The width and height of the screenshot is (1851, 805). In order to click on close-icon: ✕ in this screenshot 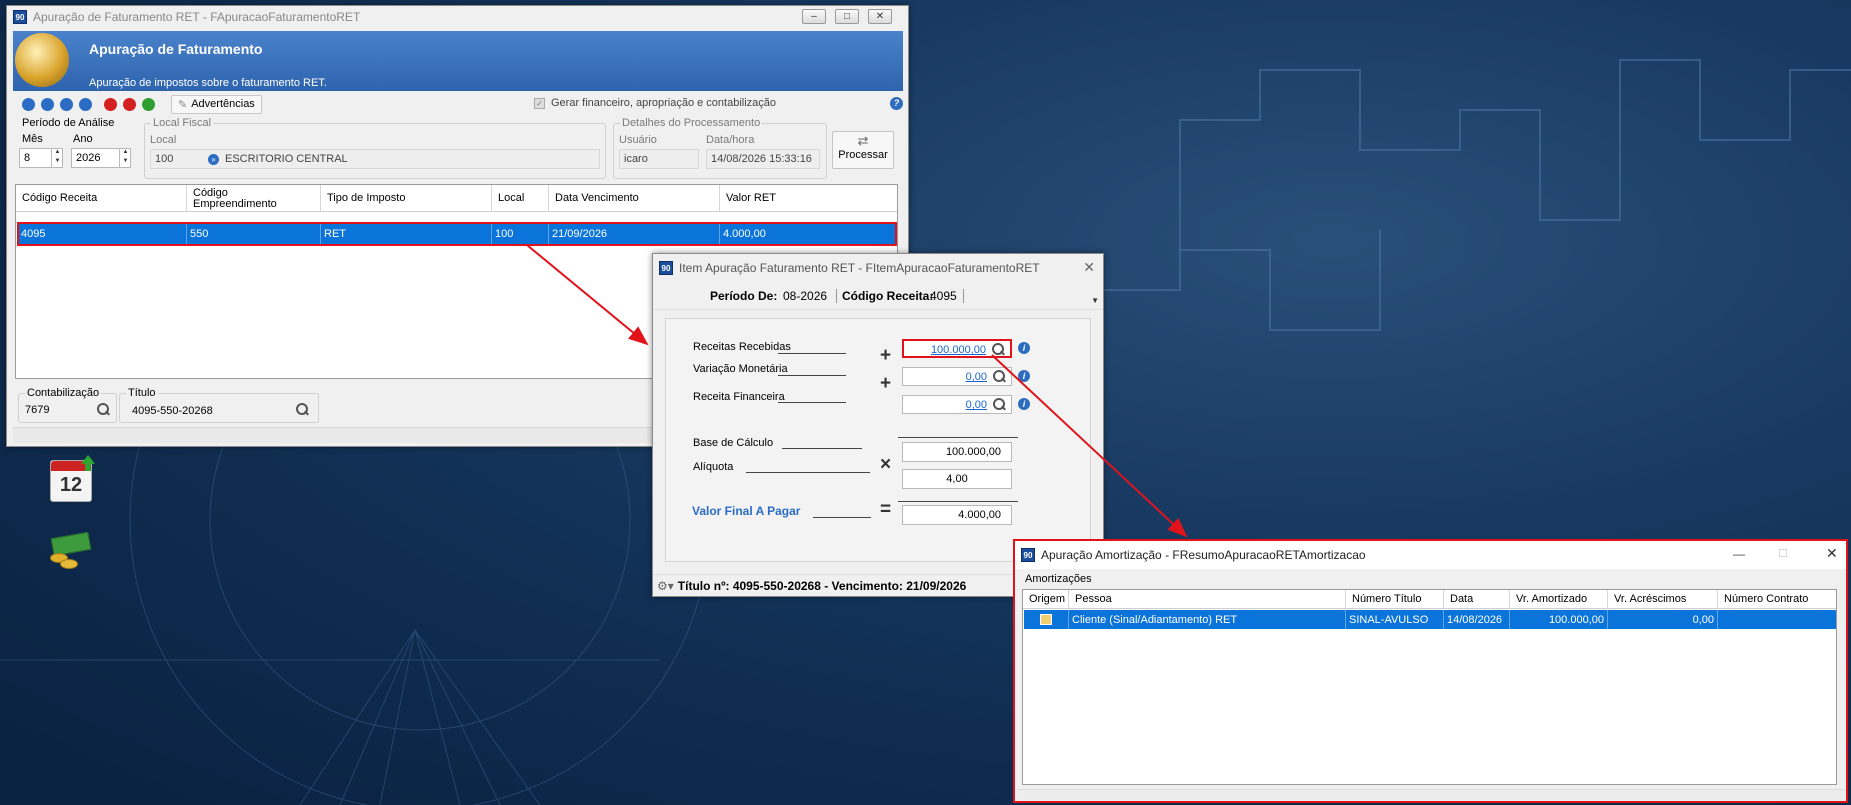, I will do `click(1089, 267)`.